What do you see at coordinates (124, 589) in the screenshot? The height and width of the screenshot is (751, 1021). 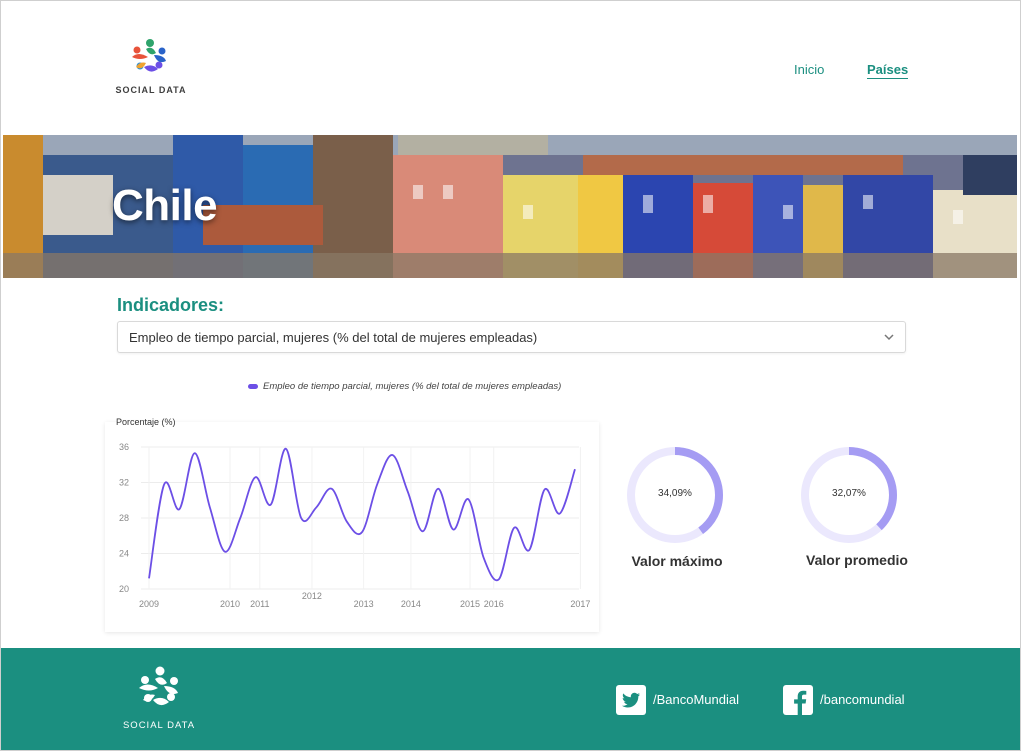 I see `y-tick-label: 20` at bounding box center [124, 589].